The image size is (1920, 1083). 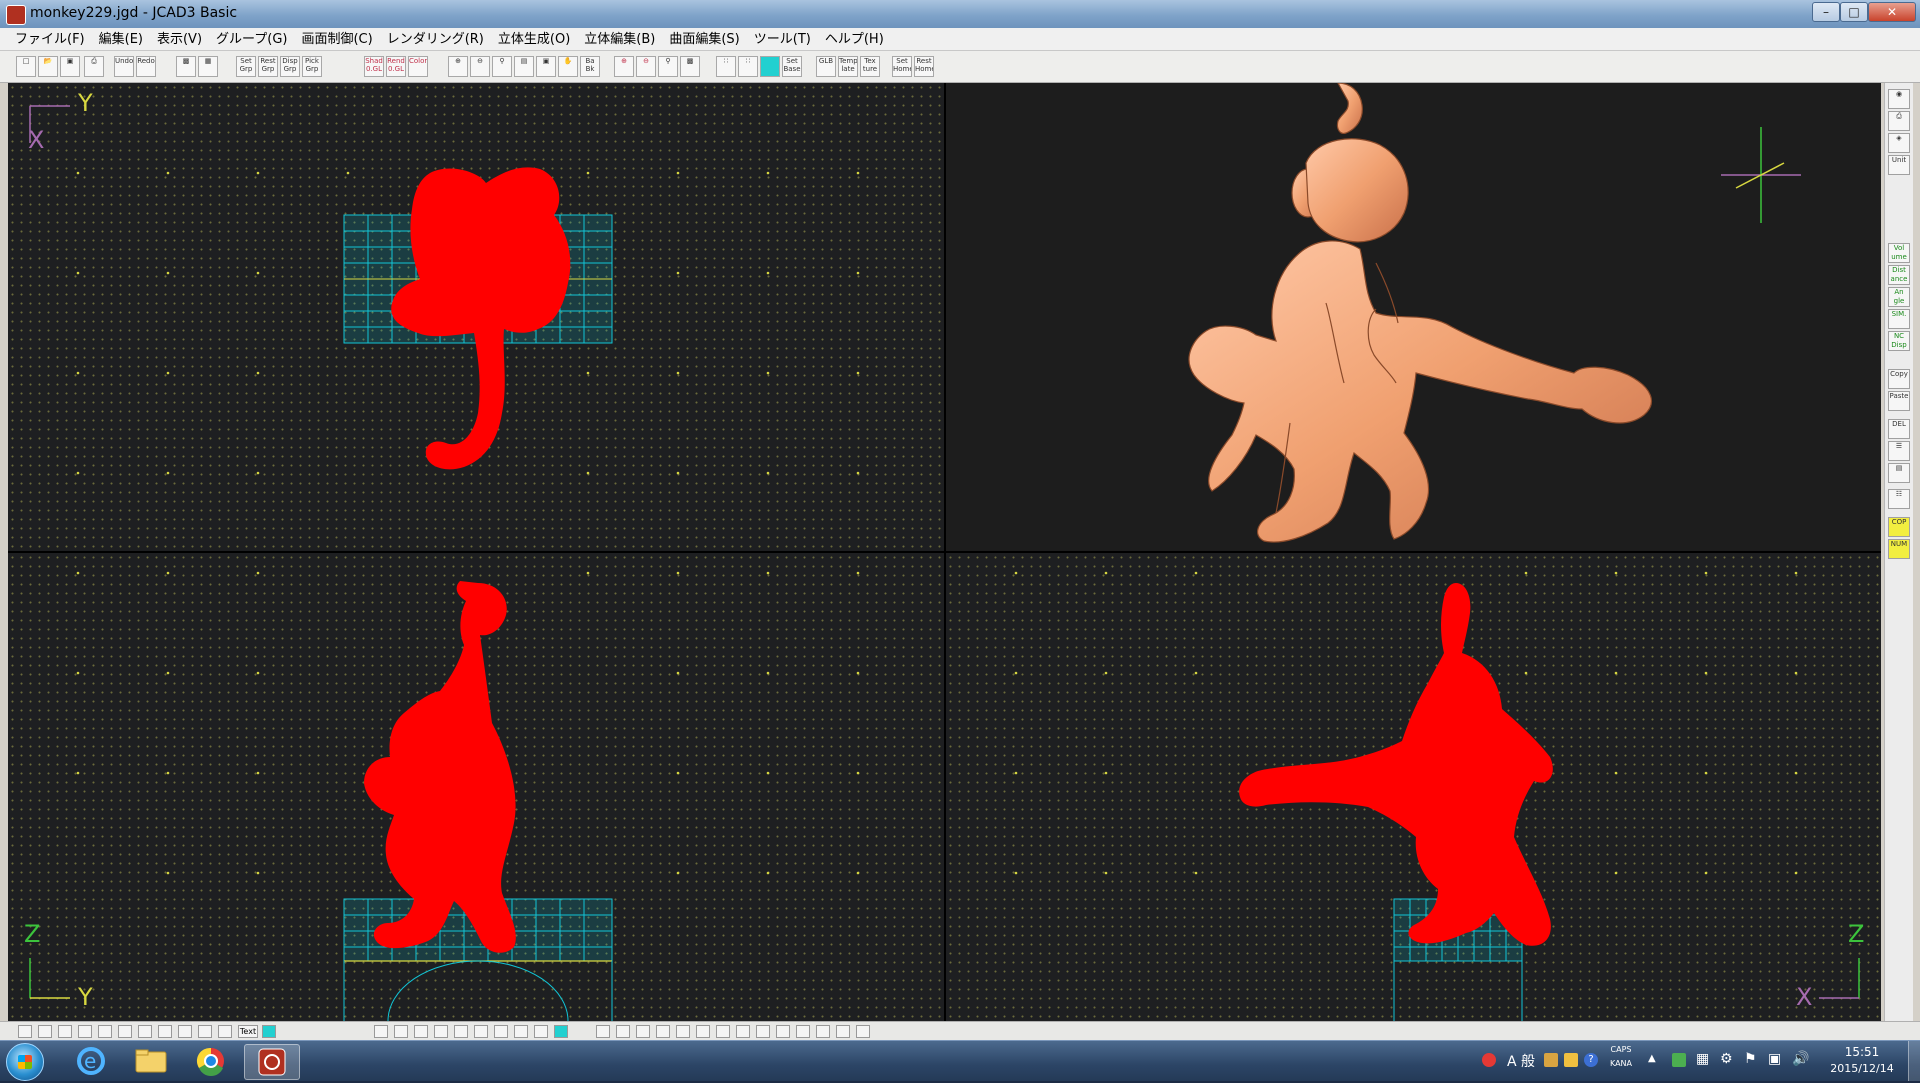 What do you see at coordinates (48, 66) in the screenshot?
I see `open-folder-icon: 📂` at bounding box center [48, 66].